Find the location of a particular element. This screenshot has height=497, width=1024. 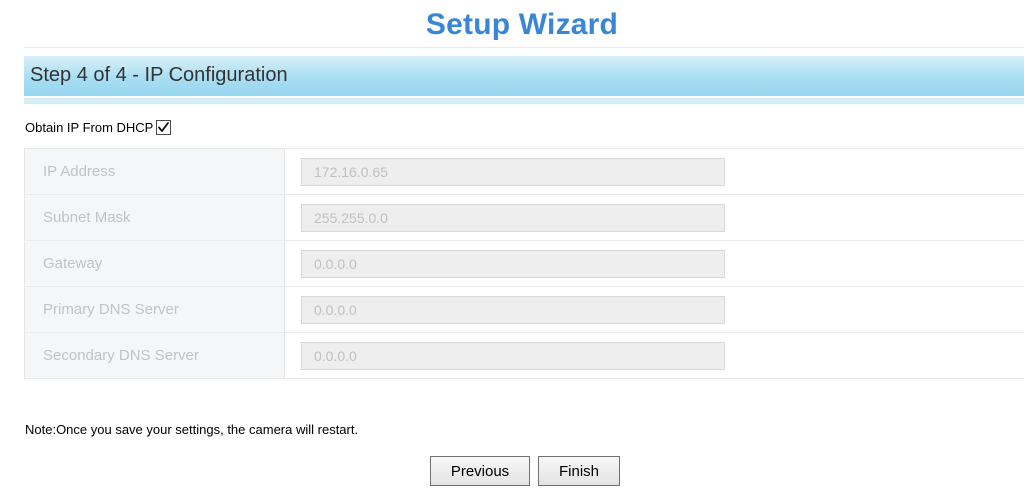

secondary-dns-input is located at coordinates (513, 355).